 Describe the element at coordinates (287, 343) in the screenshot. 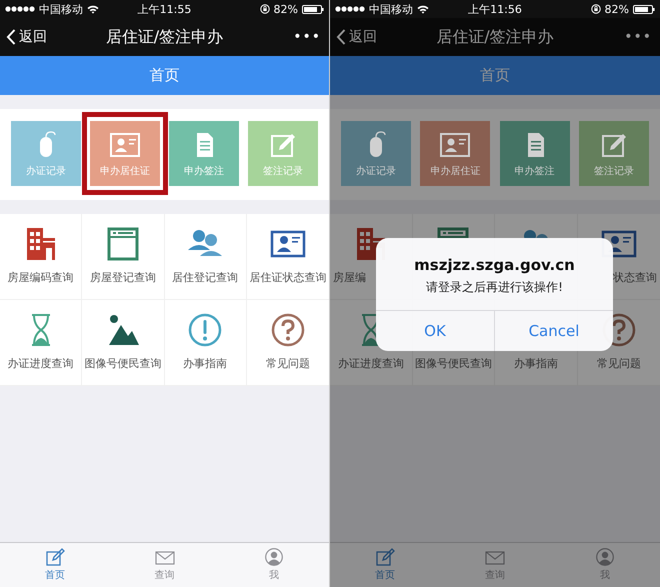

I see `service-cell: 常见问题` at that location.